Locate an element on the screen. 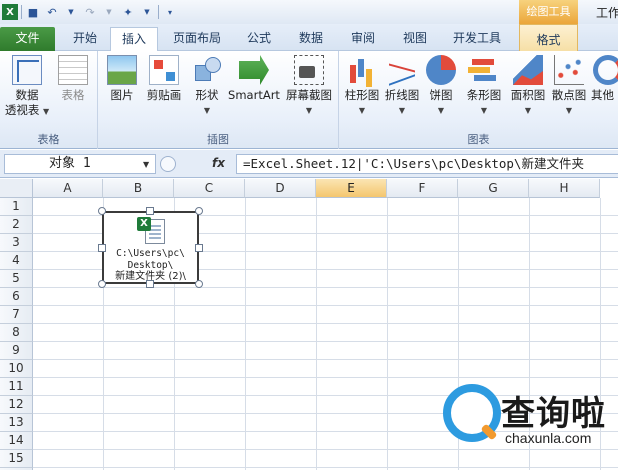 This screenshot has height=470, width=618. table-button: 表格 is located at coordinates (73, 79).